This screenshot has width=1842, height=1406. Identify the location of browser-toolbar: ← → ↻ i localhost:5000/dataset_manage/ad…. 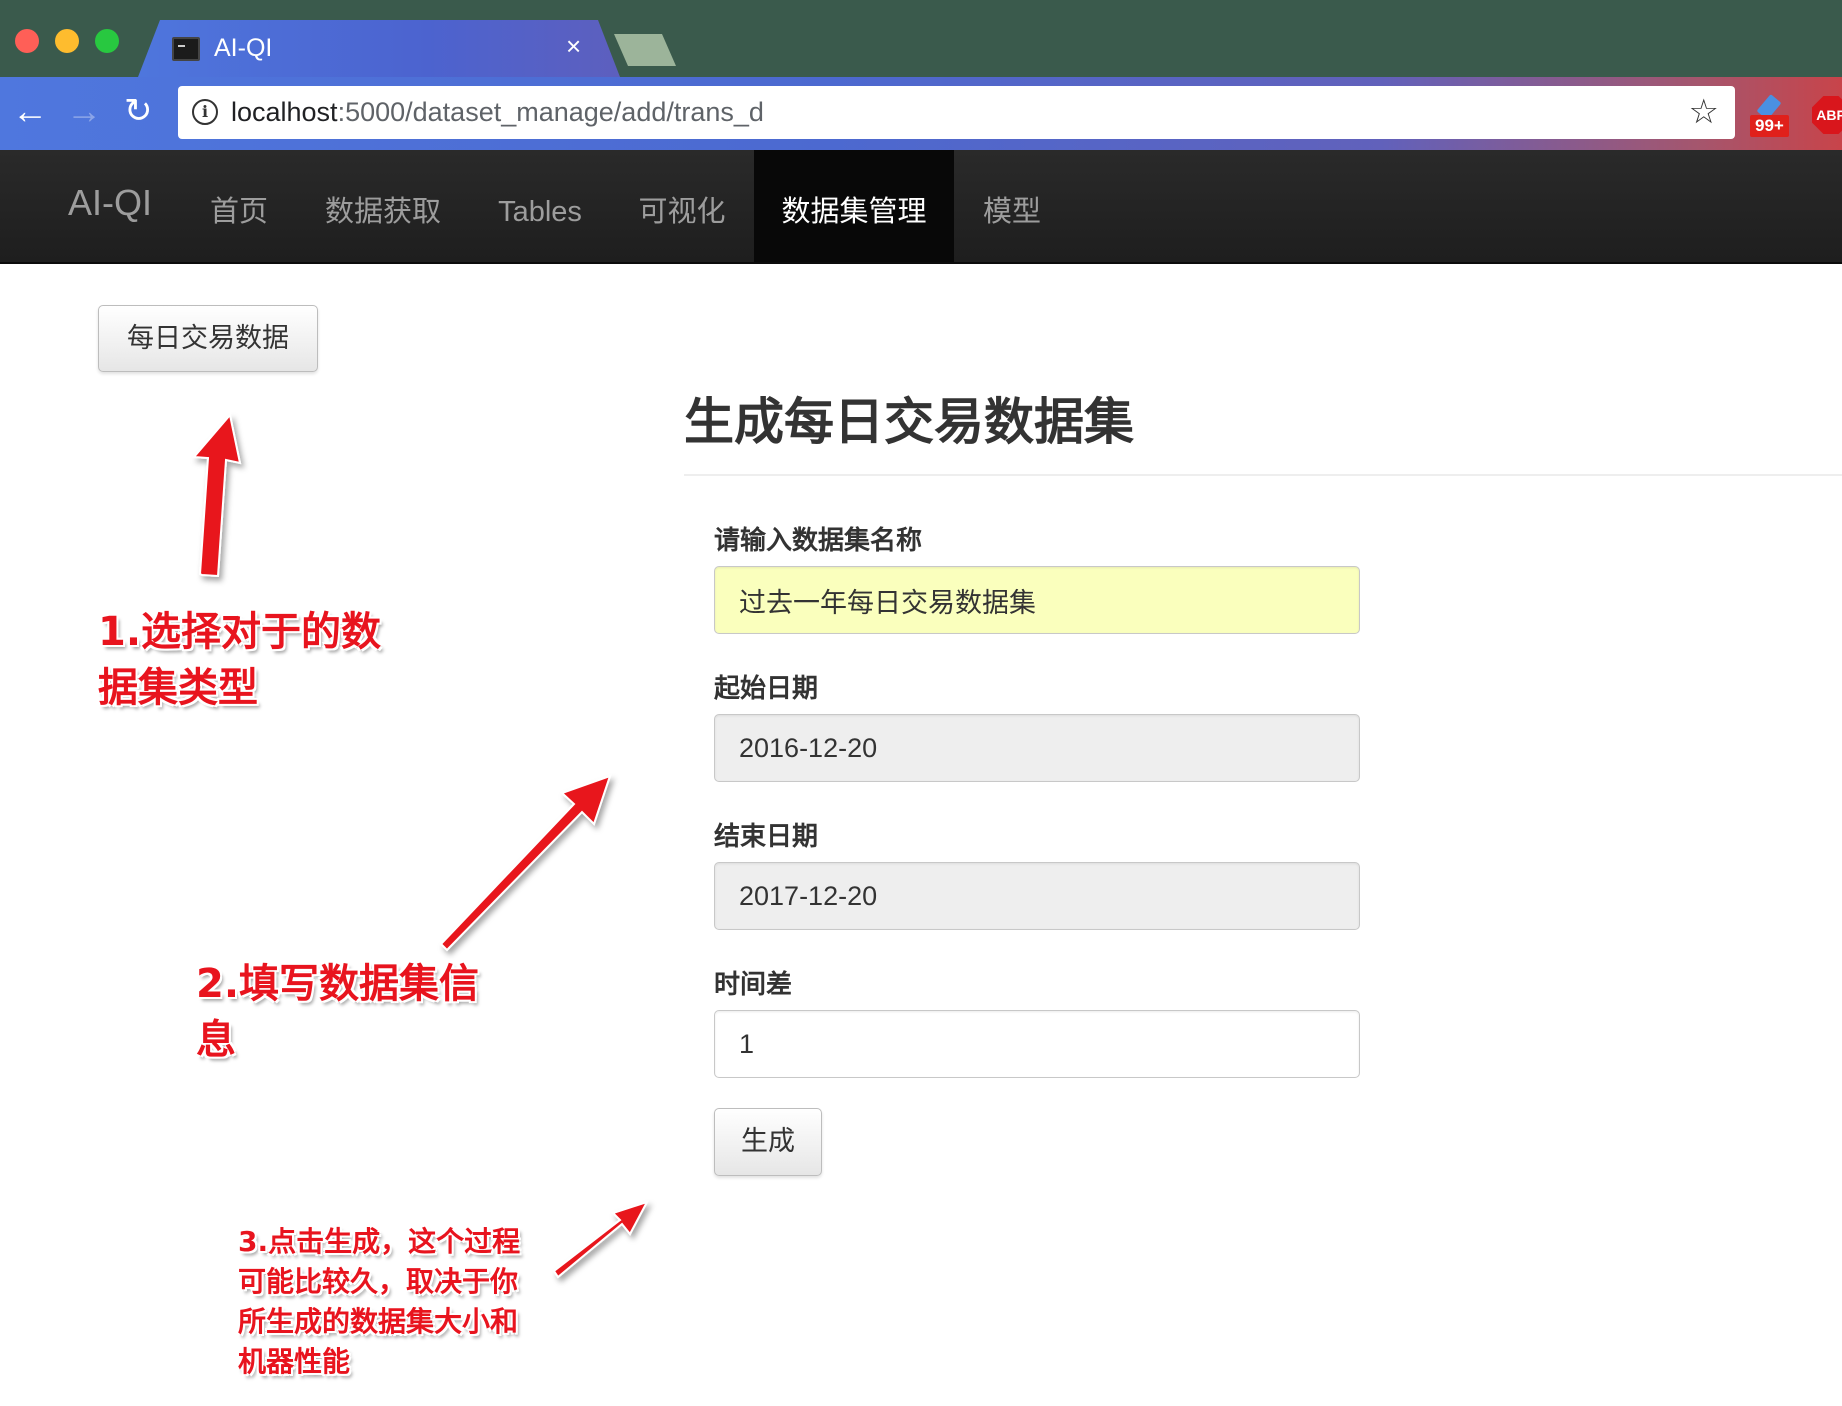
(921, 113).